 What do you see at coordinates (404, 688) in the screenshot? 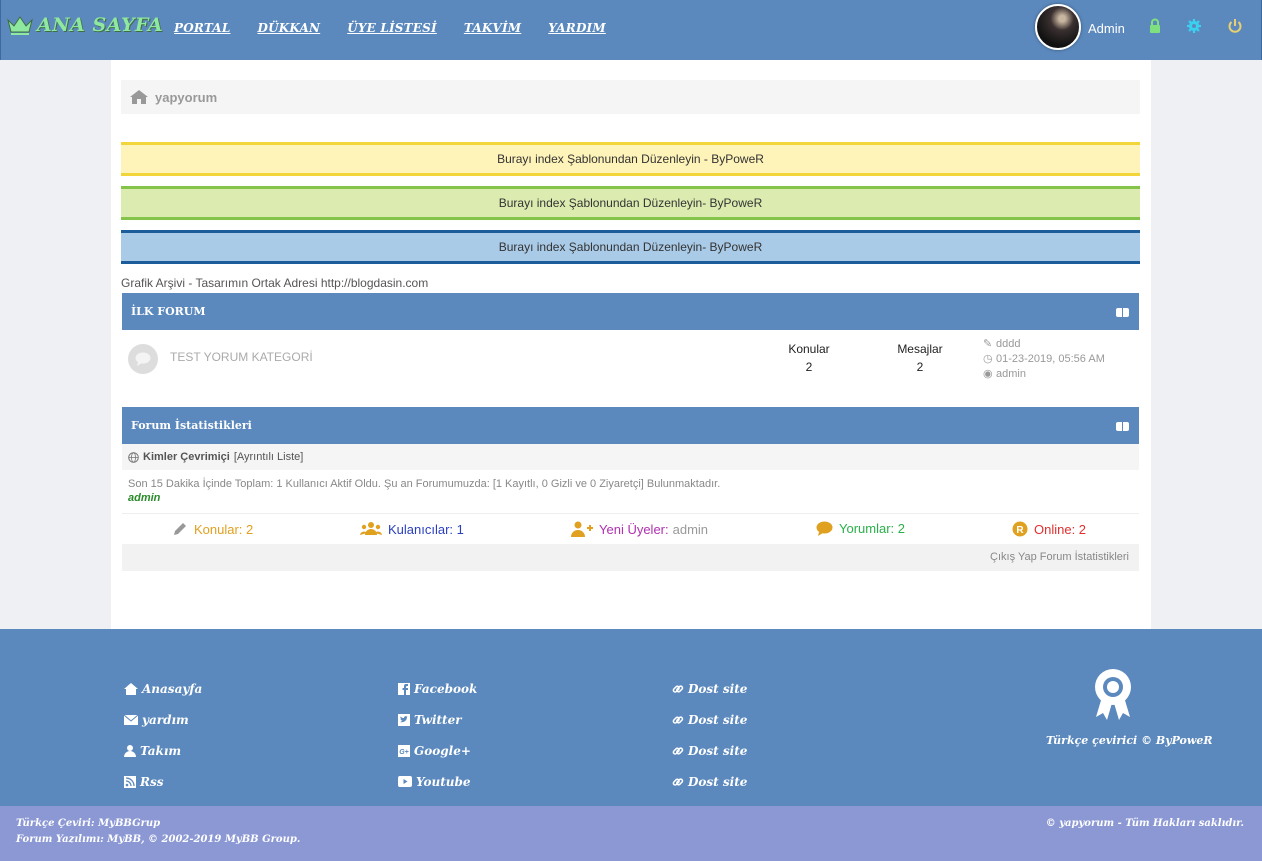
I see `facebook-icon` at bounding box center [404, 688].